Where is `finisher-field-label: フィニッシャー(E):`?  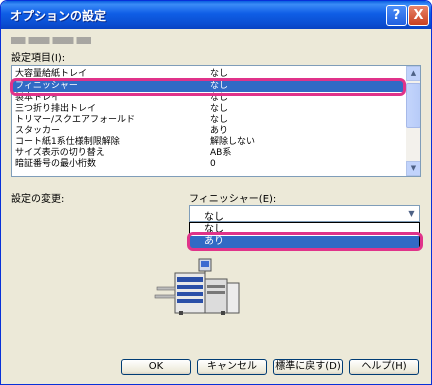
finisher-field-label: フィニッシャー(E): is located at coordinates (233, 199).